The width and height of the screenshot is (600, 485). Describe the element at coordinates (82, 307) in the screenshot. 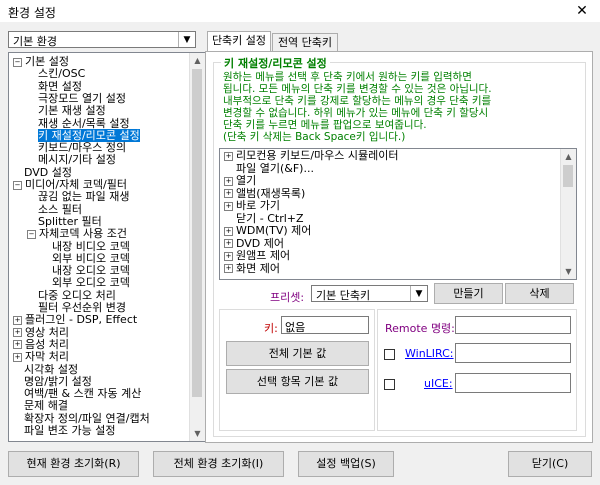

I see `tree-item: 필터 우선순위 변경` at that location.